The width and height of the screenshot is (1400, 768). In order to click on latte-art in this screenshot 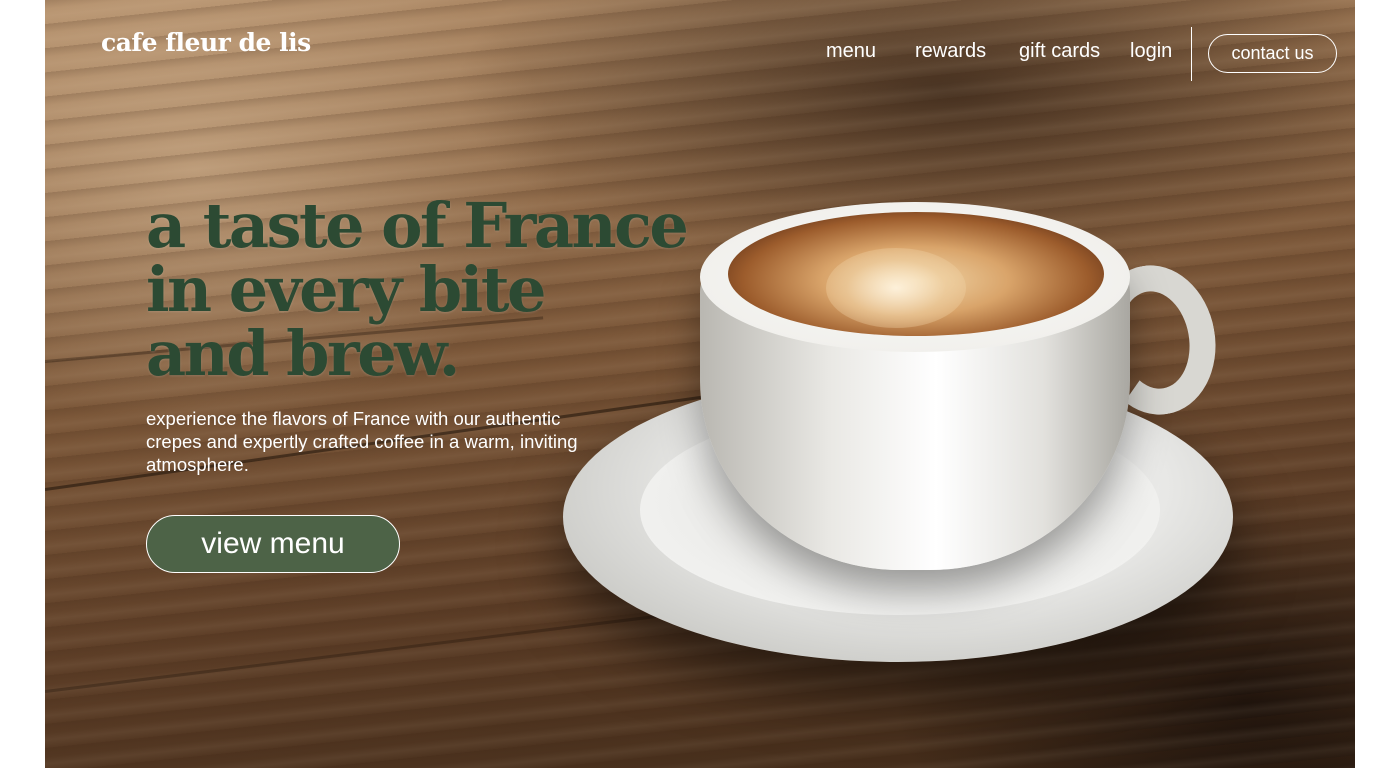, I will do `click(896, 288)`.